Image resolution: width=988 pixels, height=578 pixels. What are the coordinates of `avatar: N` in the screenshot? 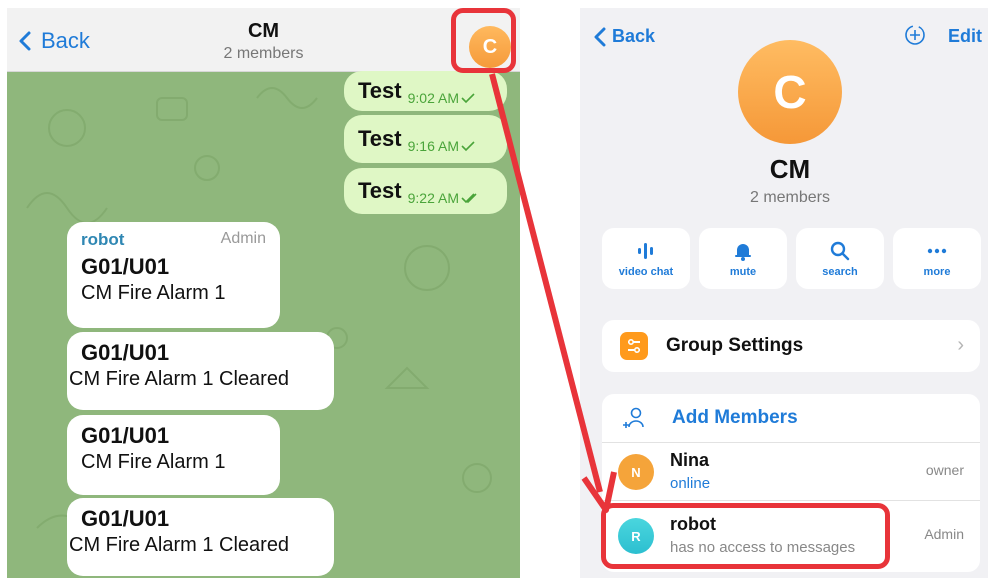 It's located at (636, 472).